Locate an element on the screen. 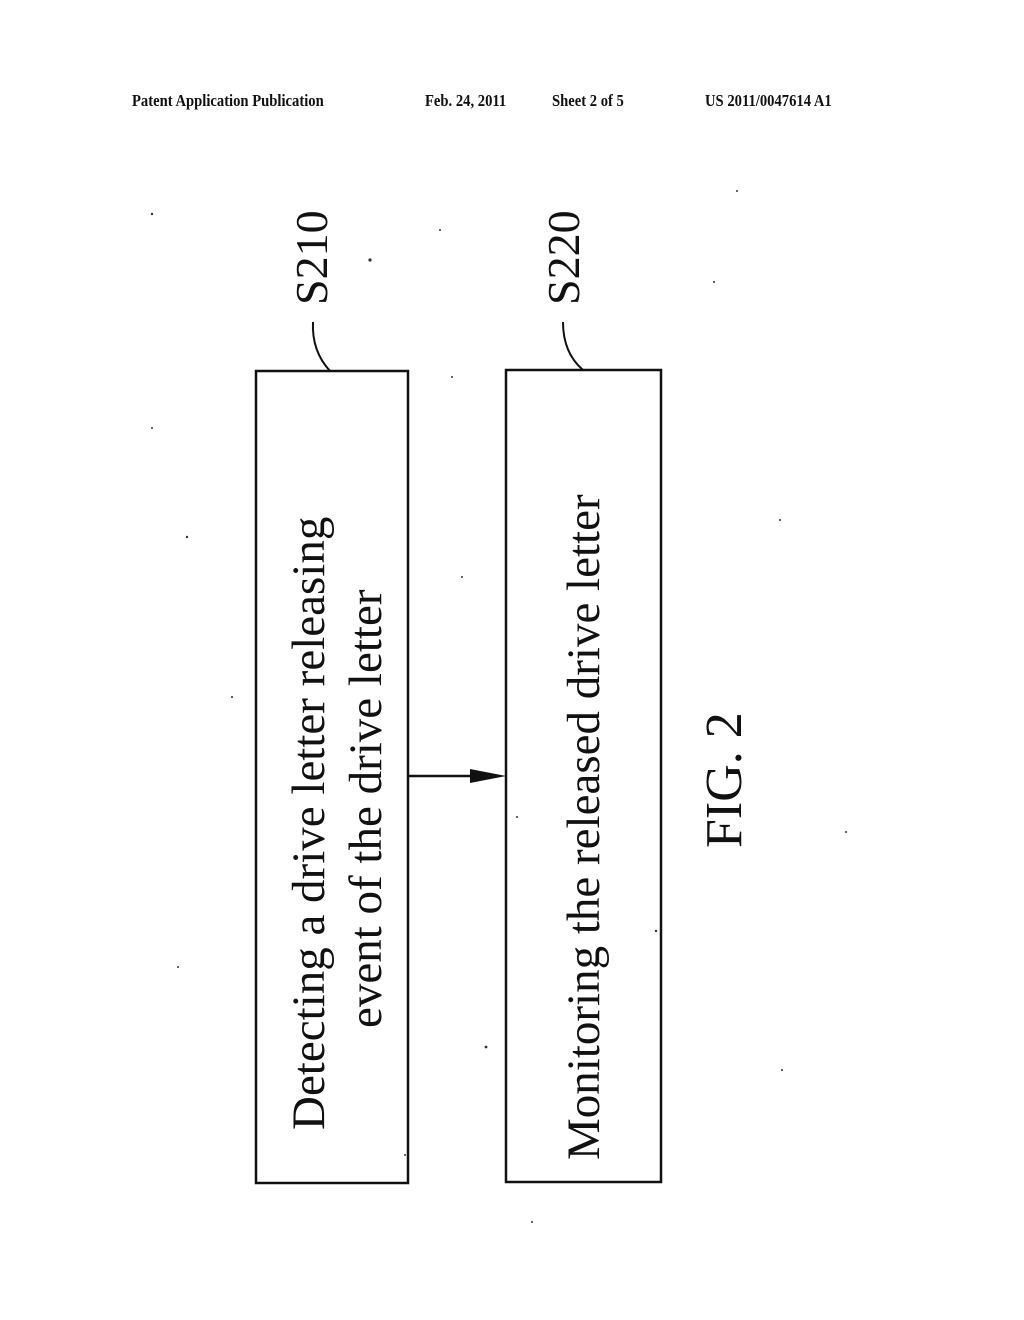  arrow-s210-to-s220 is located at coordinates (457, 776).